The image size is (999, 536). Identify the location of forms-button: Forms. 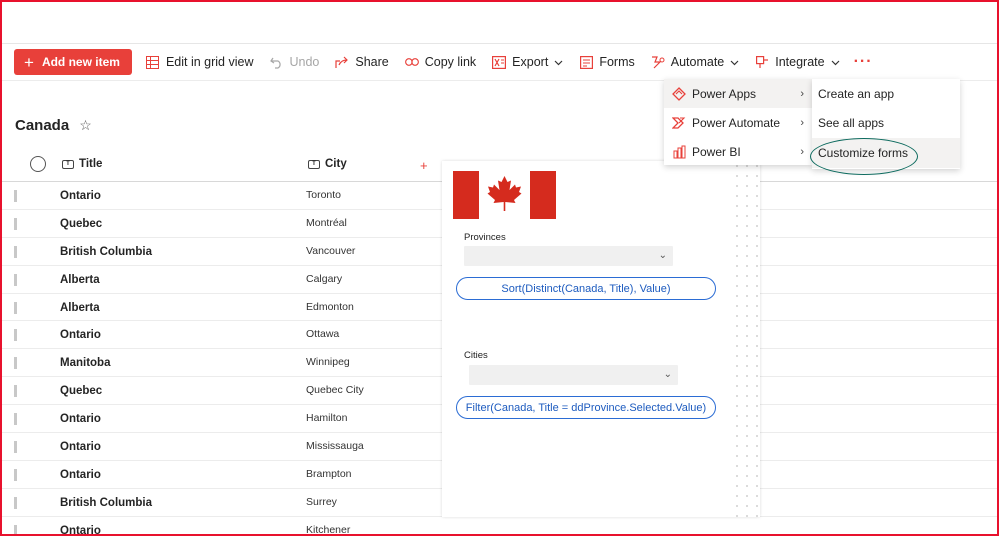
(607, 62).